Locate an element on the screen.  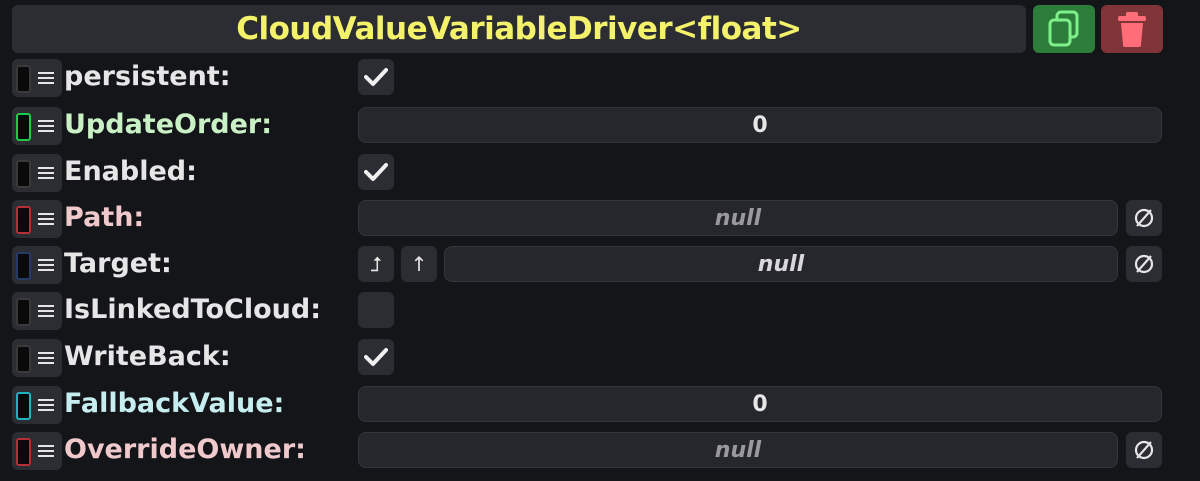
field-row: Target: ⮥ ↑ null is located at coordinates (600, 267).